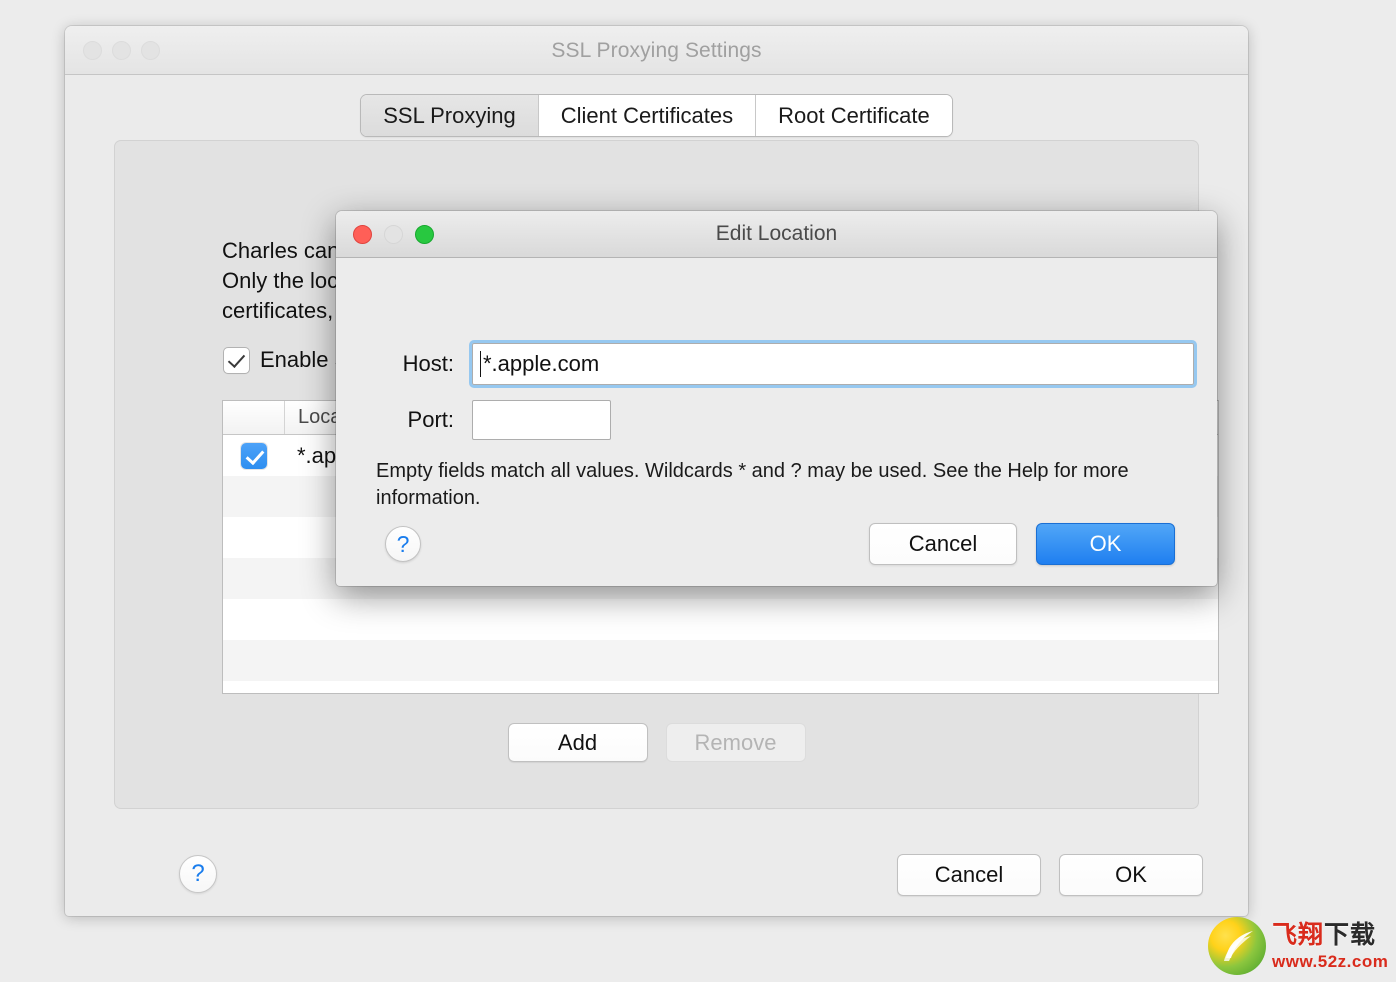 The image size is (1396, 982). I want to click on watermark-cn-1: 飞翔, so click(1298, 934).